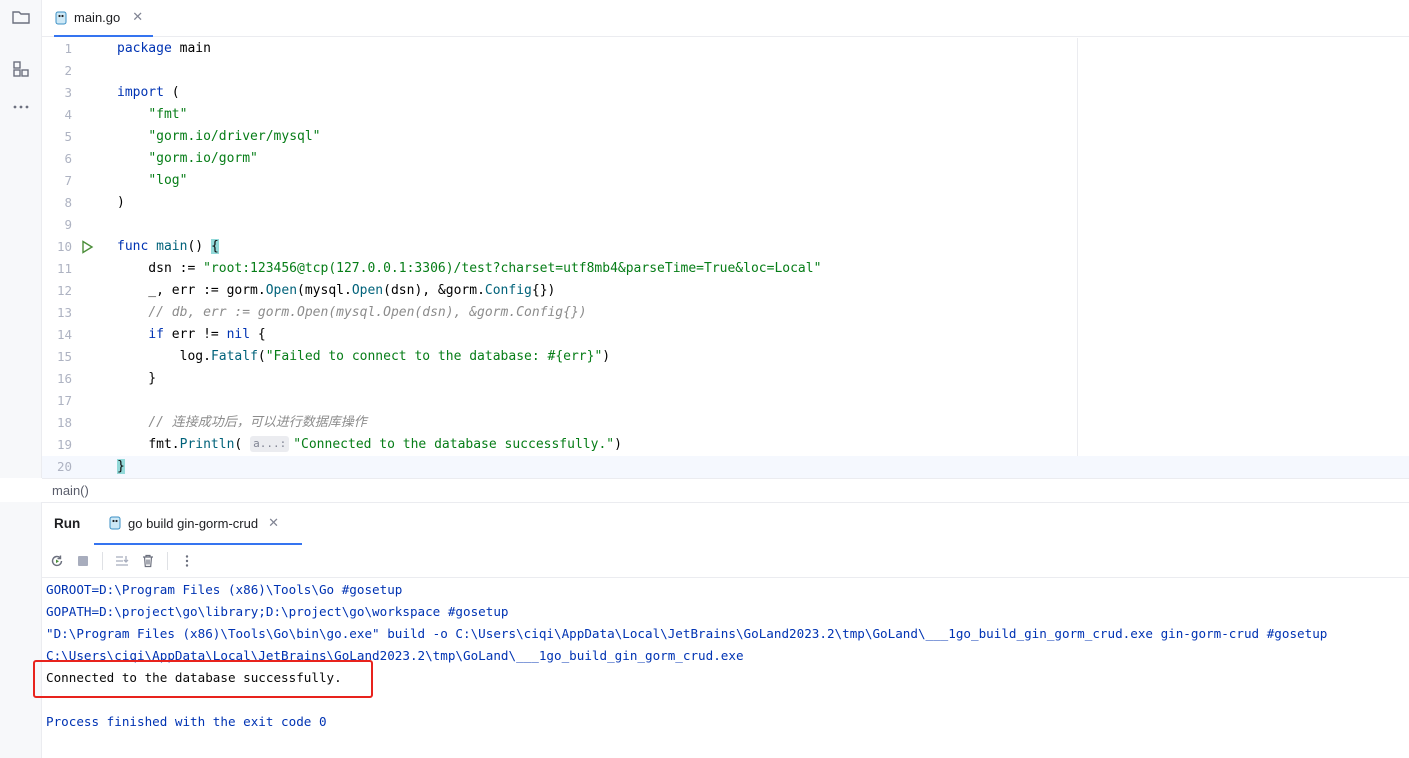 This screenshot has height=758, width=1409. What do you see at coordinates (64, 334) in the screenshot?
I see `line-number: 14` at bounding box center [64, 334].